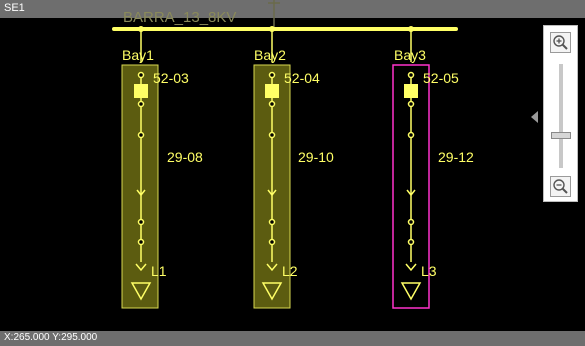  What do you see at coordinates (270, 55) in the screenshot?
I see `bay-name: Bay2` at bounding box center [270, 55].